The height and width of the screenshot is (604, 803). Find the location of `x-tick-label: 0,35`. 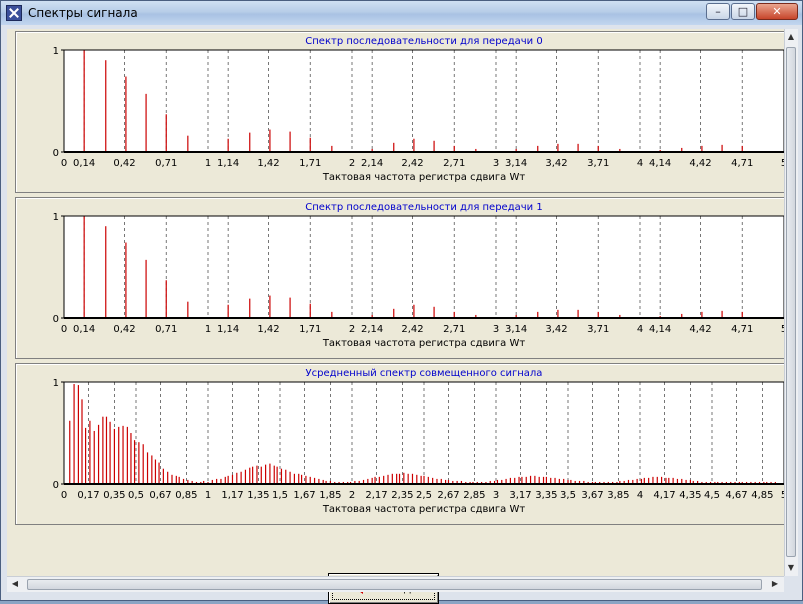

x-tick-label: 0,35 is located at coordinates (114, 495).